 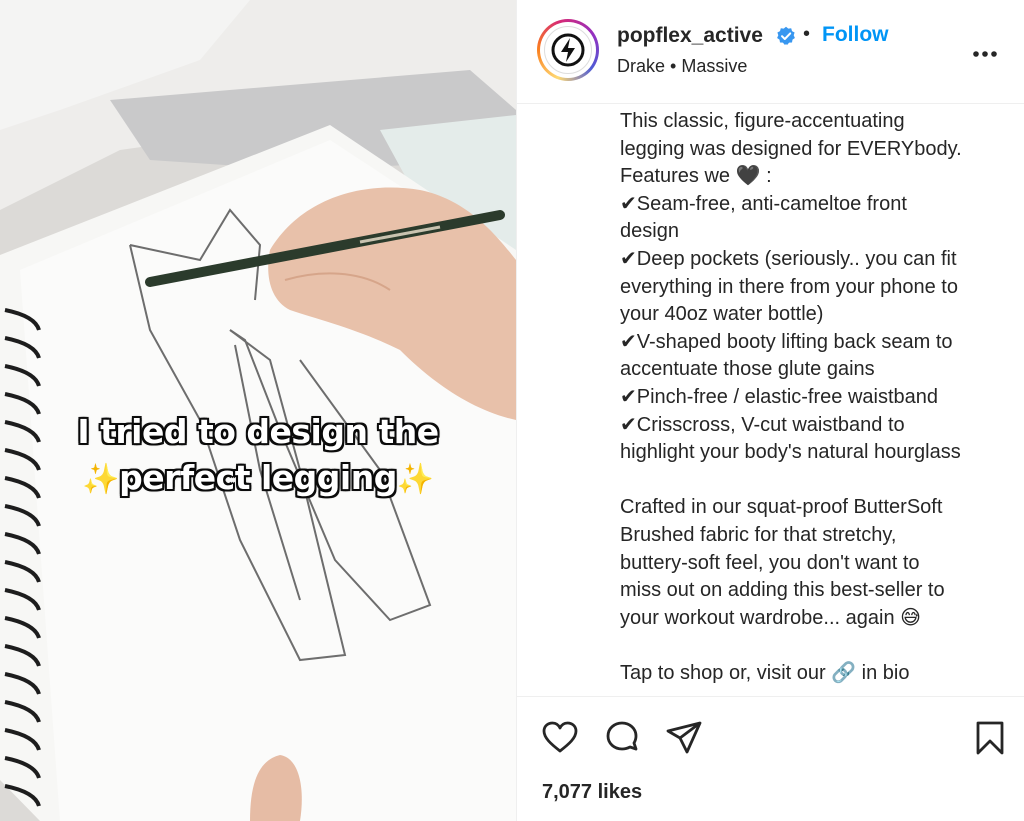 What do you see at coordinates (789, 286) in the screenshot?
I see `caption-line: everything in there from your phone to` at bounding box center [789, 286].